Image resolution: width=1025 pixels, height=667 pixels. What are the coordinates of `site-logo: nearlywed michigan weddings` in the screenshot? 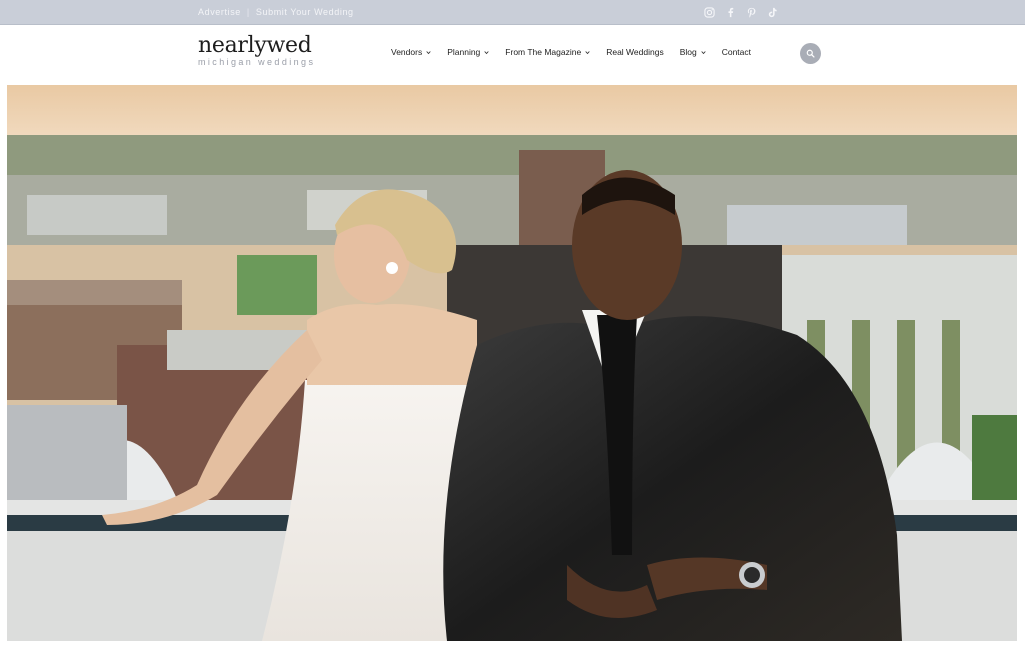 It's located at (268, 50).